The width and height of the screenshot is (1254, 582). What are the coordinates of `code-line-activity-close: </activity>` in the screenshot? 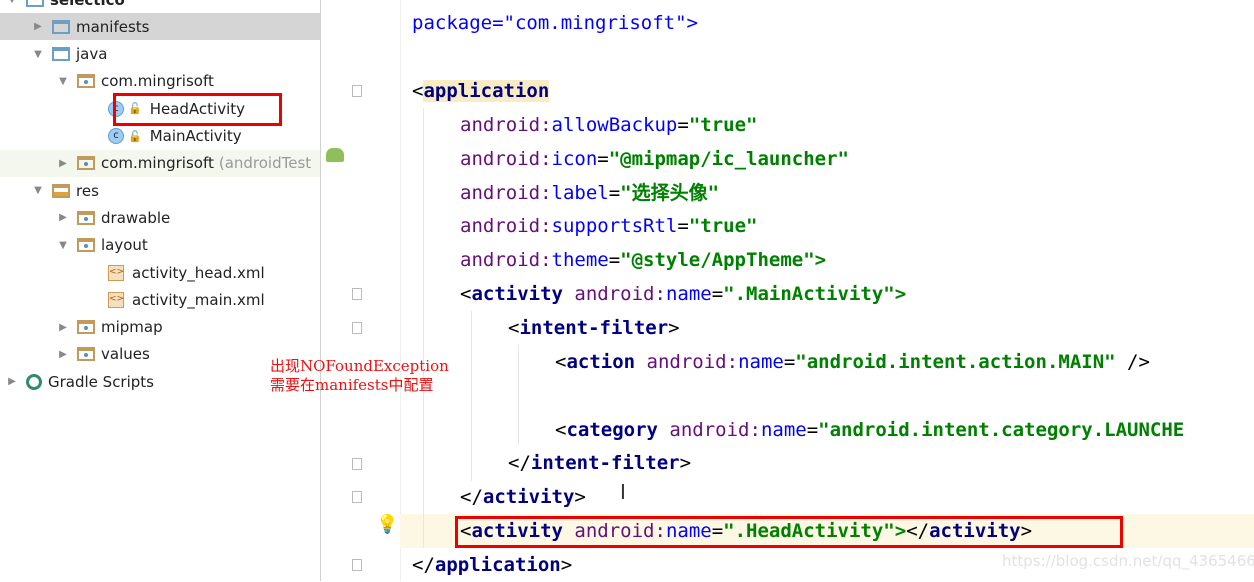 It's located at (523, 497).